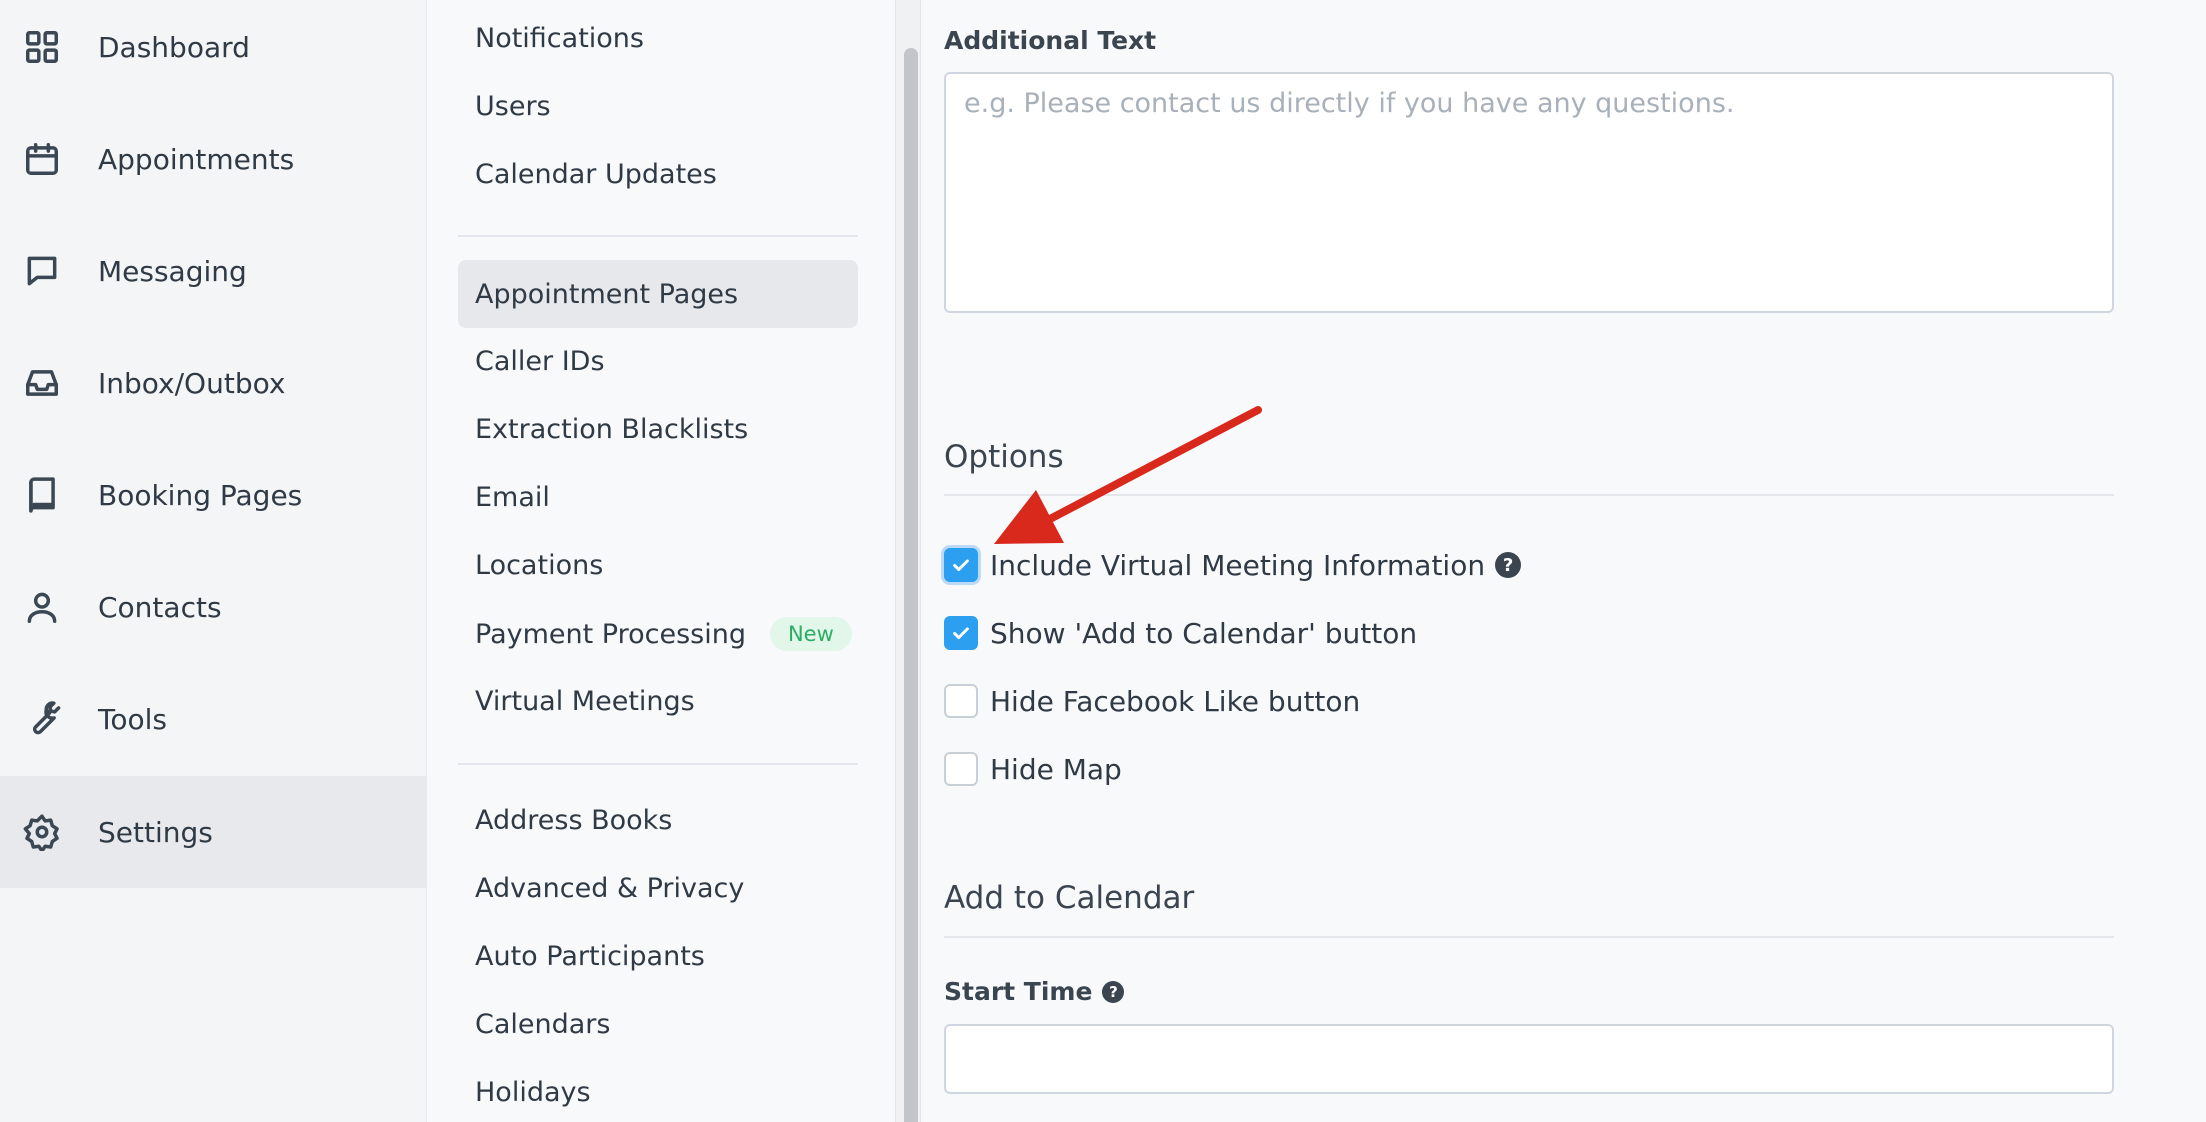 The height and width of the screenshot is (1122, 2206). I want to click on menu-item-calendars: Calendars, so click(658, 1024).